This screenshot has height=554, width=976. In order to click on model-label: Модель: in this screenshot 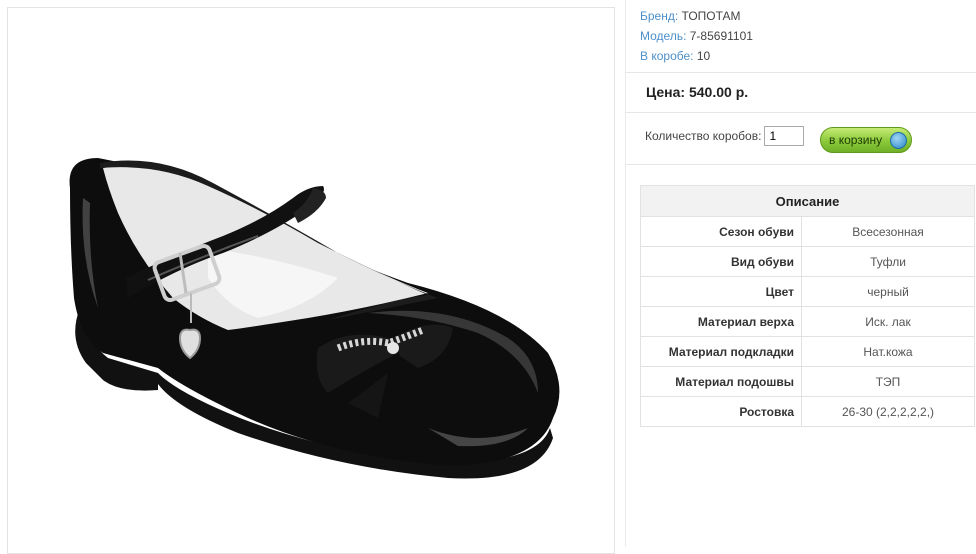, I will do `click(663, 36)`.